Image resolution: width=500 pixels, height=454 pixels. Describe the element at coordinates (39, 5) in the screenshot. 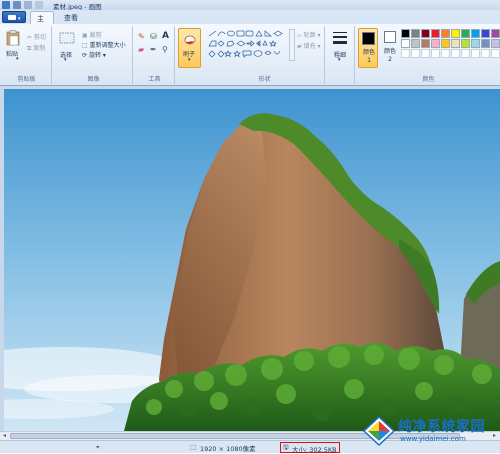

I see `redo-icon` at that location.